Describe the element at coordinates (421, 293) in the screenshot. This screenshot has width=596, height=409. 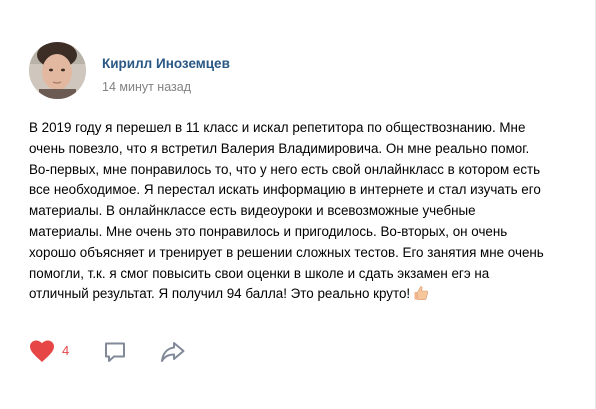
I see `thumbs-up-icon` at that location.